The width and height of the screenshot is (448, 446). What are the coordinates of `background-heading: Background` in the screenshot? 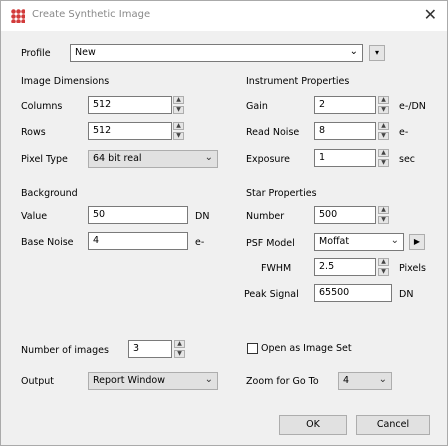 It's located at (49, 193).